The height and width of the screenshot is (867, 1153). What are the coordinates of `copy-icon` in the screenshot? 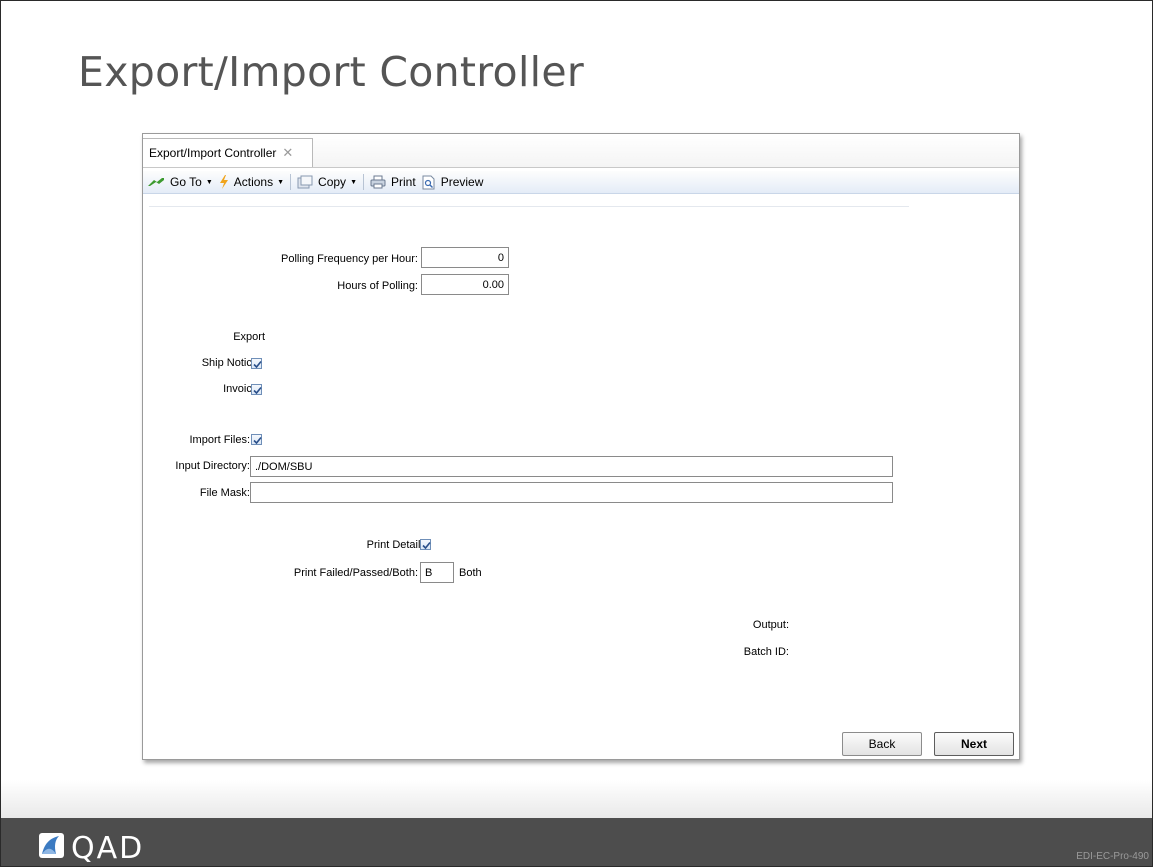 It's located at (305, 182).